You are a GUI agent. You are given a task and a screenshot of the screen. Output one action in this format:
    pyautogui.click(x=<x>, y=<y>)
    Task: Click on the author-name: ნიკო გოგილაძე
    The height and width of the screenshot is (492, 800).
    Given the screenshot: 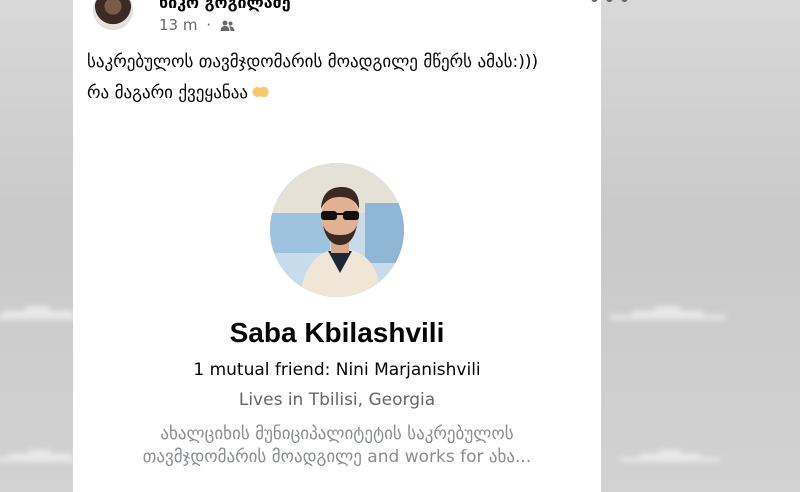 What is the action you would take?
    pyautogui.click(x=225, y=6)
    